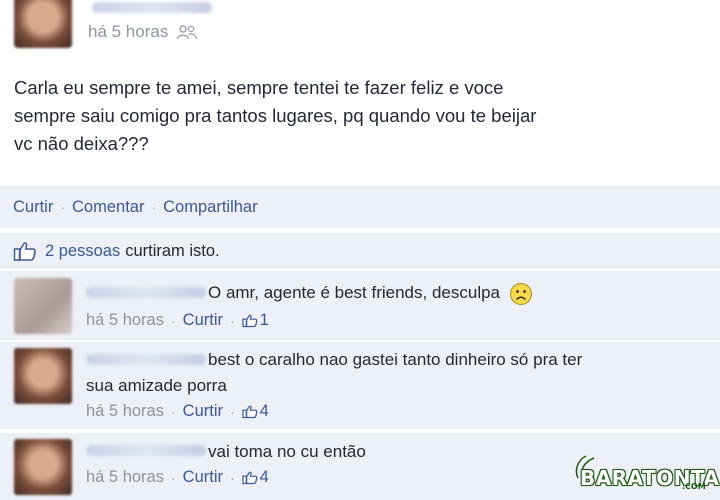 The width and height of the screenshot is (720, 500). What do you see at coordinates (172, 250) in the screenshot?
I see `likes-text: curtiram isto.` at bounding box center [172, 250].